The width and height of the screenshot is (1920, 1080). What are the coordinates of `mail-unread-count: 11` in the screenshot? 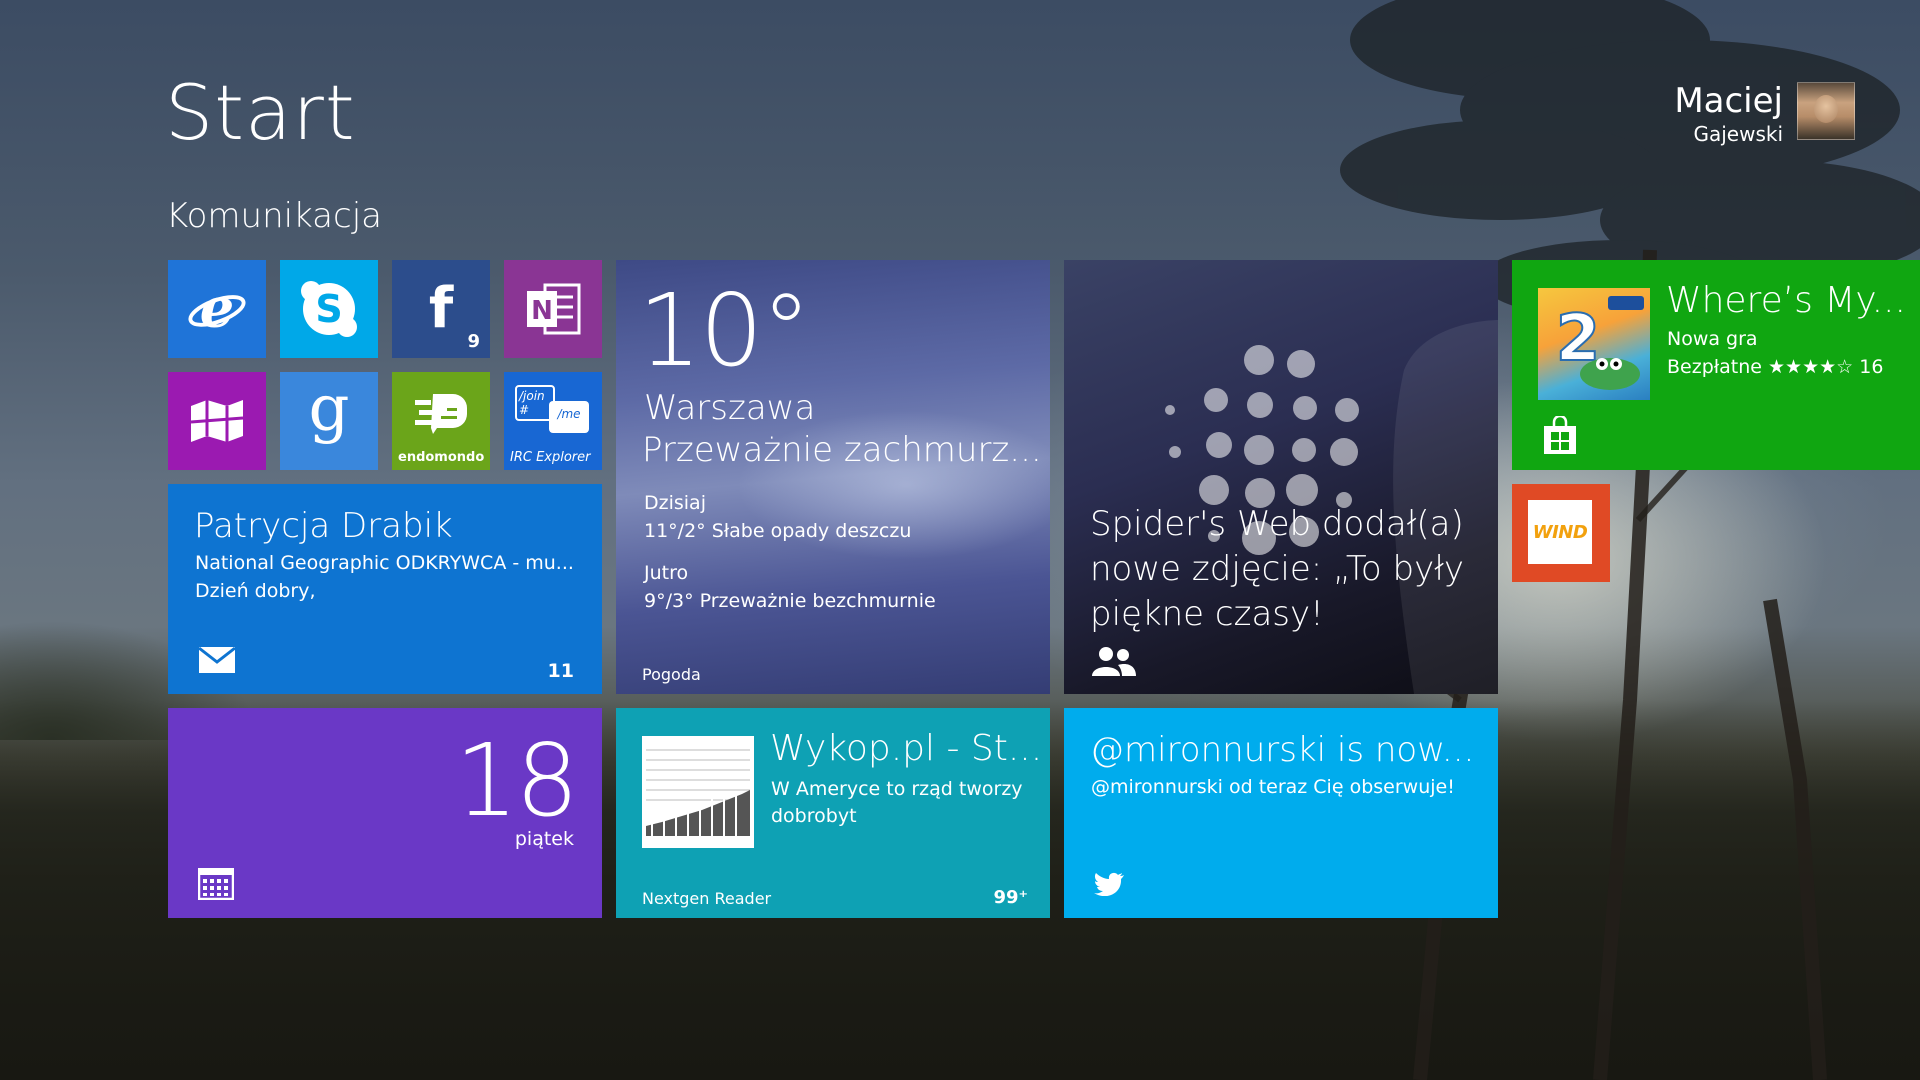 It's located at (560, 671).